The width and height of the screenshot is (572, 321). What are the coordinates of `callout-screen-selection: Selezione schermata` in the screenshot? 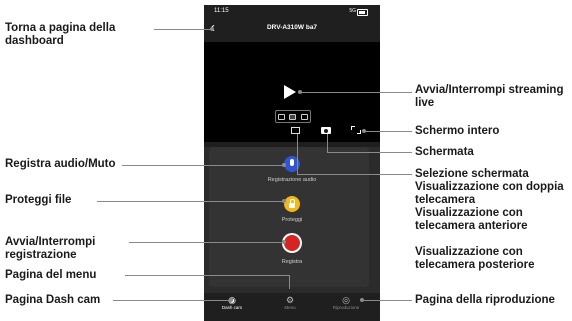 It's located at (472, 174).